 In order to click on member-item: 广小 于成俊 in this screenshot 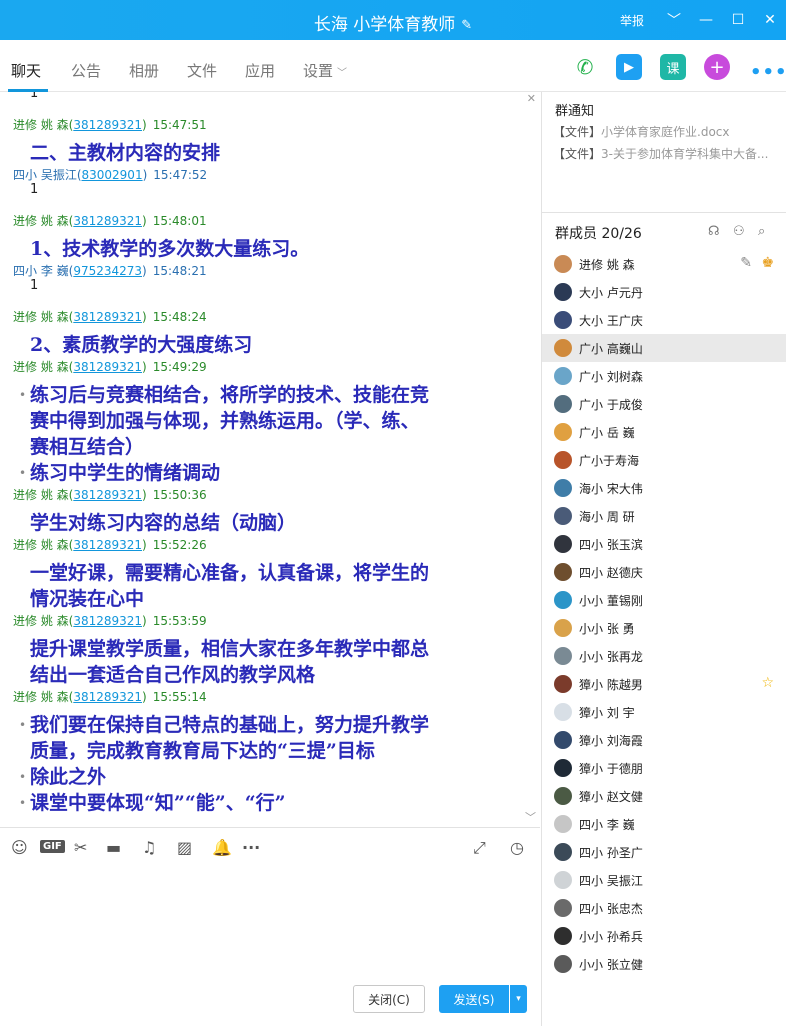, I will do `click(664, 404)`.